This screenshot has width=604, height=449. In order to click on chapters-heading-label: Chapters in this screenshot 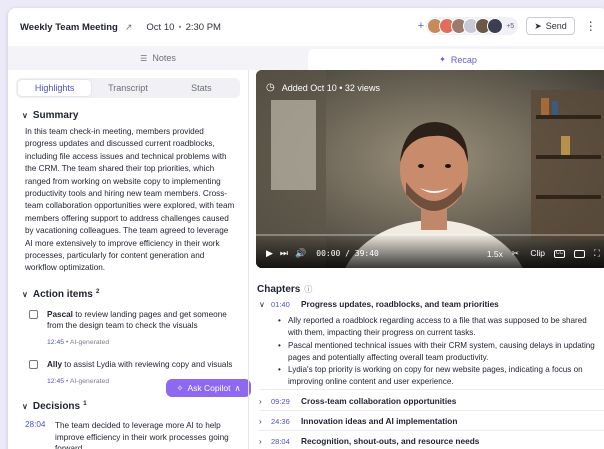, I will do `click(279, 289)`.